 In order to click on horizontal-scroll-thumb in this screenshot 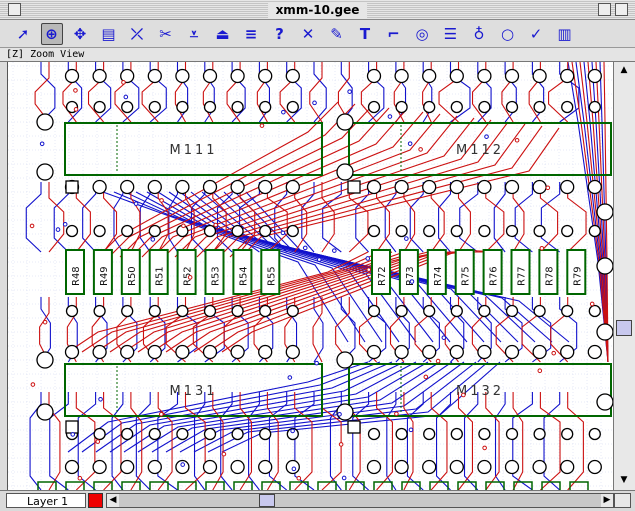, I will do `click(267, 500)`.